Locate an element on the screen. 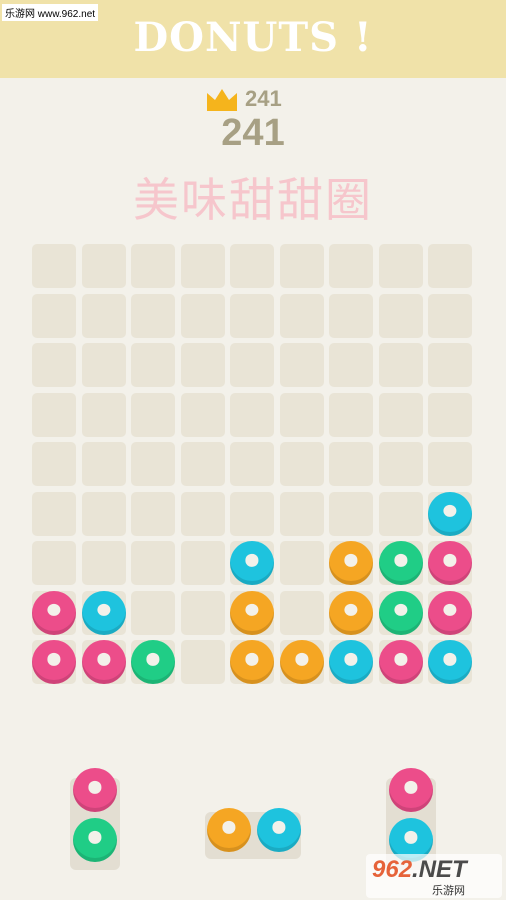 The image size is (506, 900). chinese-subtitle: 美味甜甜圈 is located at coordinates (253, 200).